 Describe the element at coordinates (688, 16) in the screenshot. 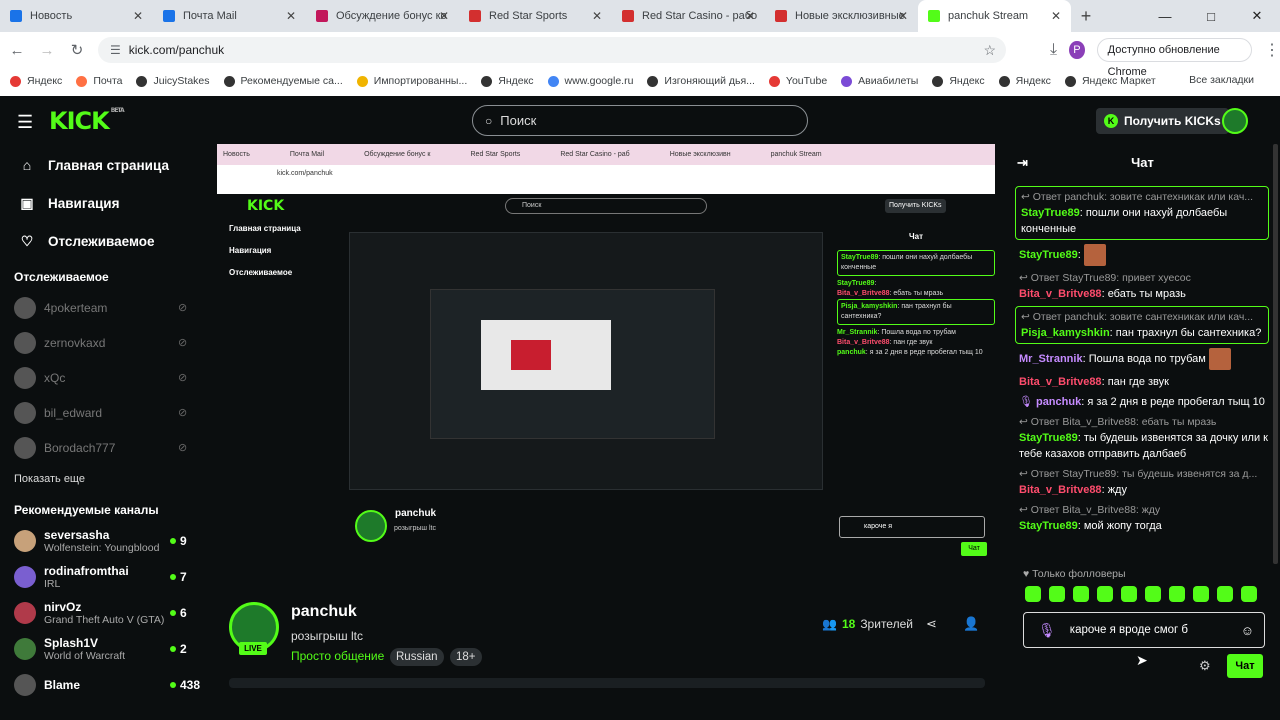

I see `browser-tab: Red Star Casino - рабо ✕` at that location.